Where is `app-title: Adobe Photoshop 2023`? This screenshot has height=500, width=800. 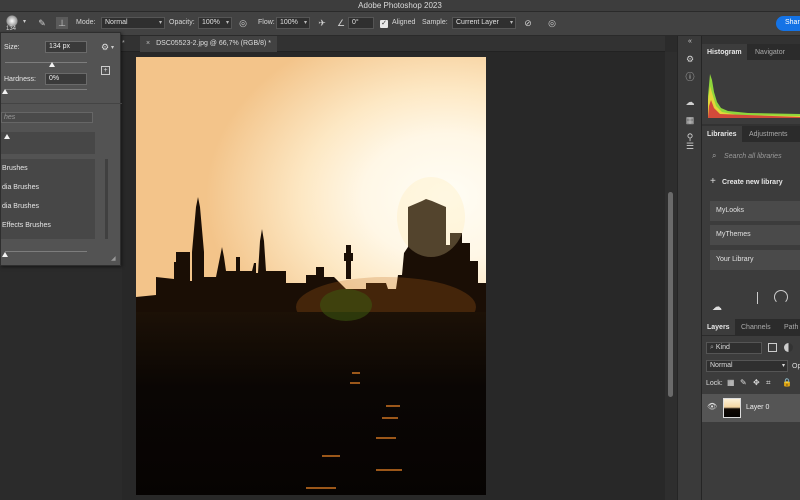
app-title: Adobe Photoshop 2023 is located at coordinates (400, 5).